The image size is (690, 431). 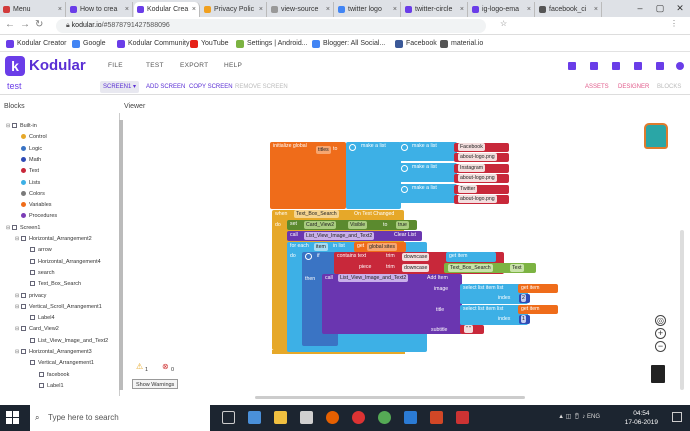 What do you see at coordinates (21, 126) in the screenshot?
I see `tree-item: ⊟ Built-in` at bounding box center [21, 126].